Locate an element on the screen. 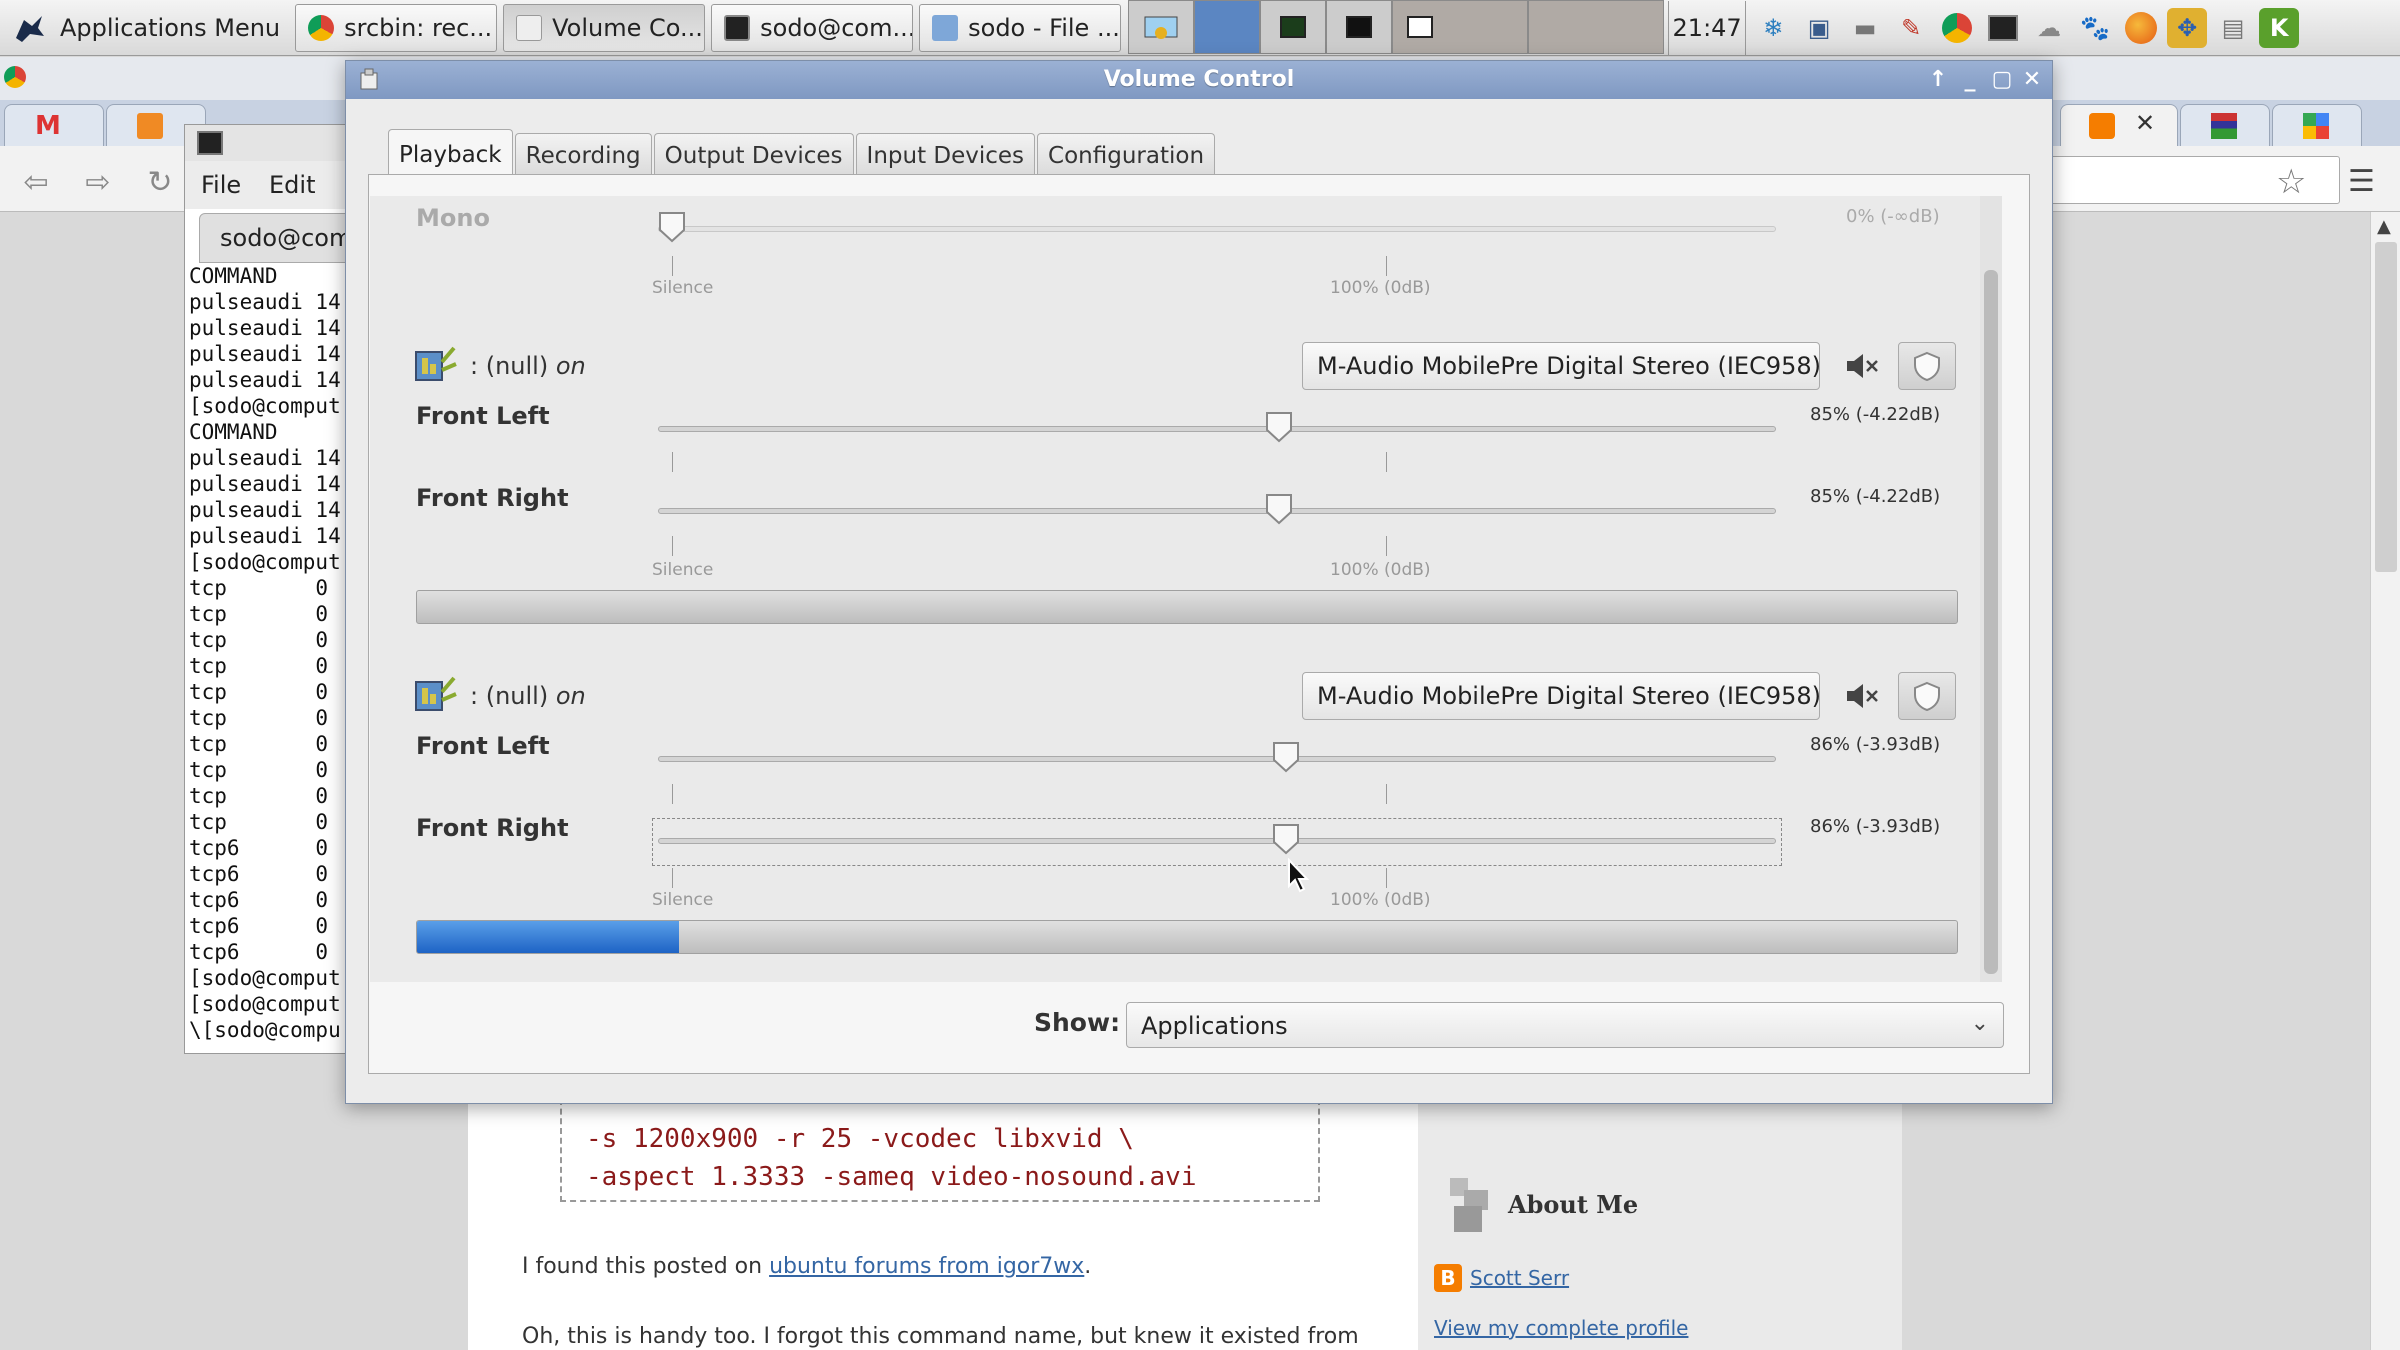  terminal-icon is located at coordinates (737, 27).